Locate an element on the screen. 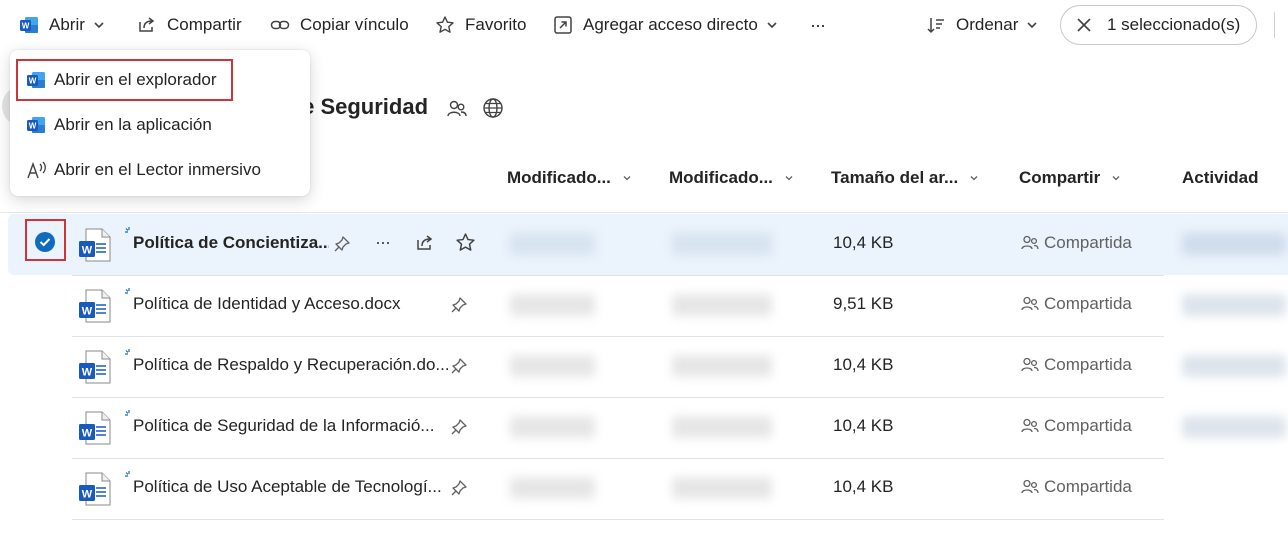 Image resolution: width=1288 pixels, height=542 pixels. immersive-reader-icon is located at coordinates (36, 170).